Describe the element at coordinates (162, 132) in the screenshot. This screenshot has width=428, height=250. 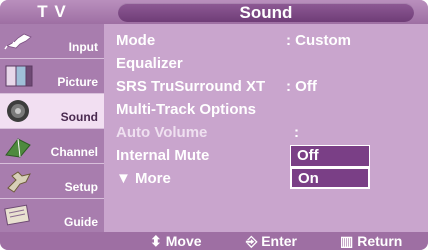
I see `menu-row-label: Auto Volume` at that location.